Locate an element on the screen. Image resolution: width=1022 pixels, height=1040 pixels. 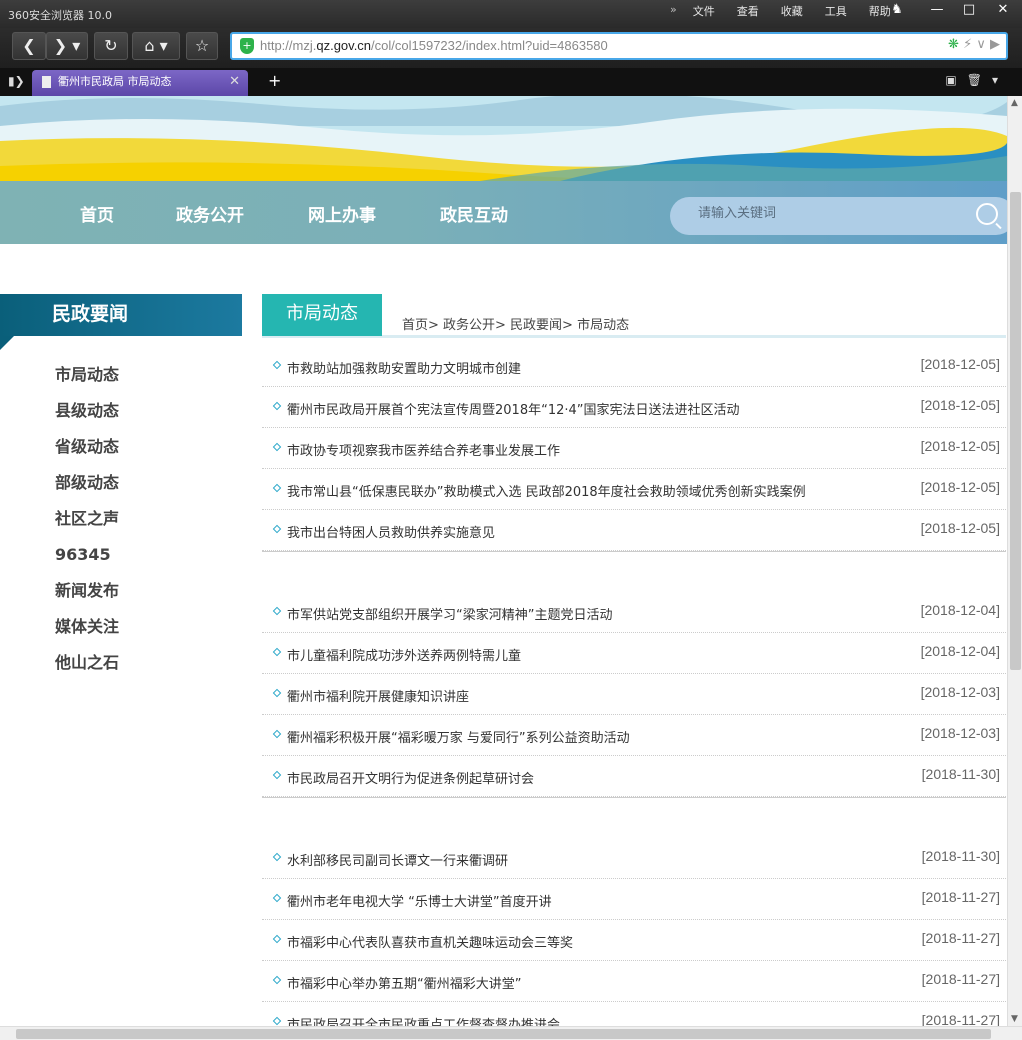
search-icon is located at coordinates (987, 214).